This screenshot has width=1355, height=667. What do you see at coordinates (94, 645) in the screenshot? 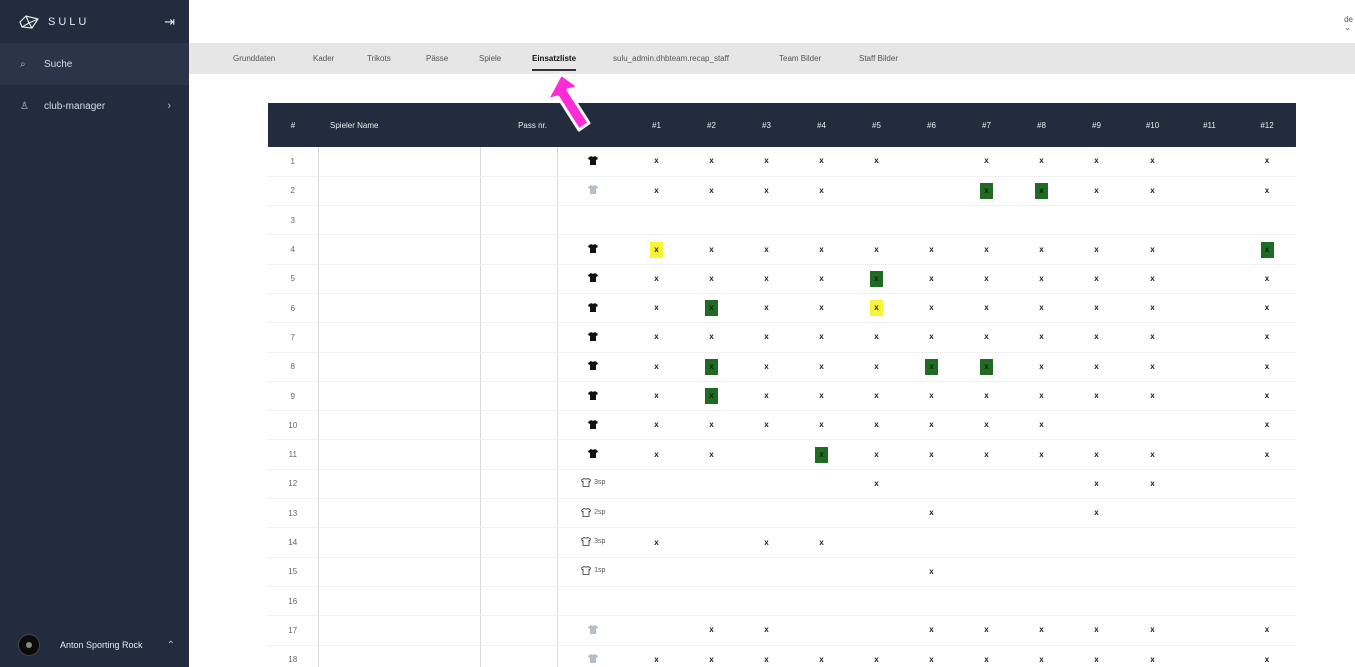
I see `user-menu: Anton Sporting Rock ⌃` at bounding box center [94, 645].